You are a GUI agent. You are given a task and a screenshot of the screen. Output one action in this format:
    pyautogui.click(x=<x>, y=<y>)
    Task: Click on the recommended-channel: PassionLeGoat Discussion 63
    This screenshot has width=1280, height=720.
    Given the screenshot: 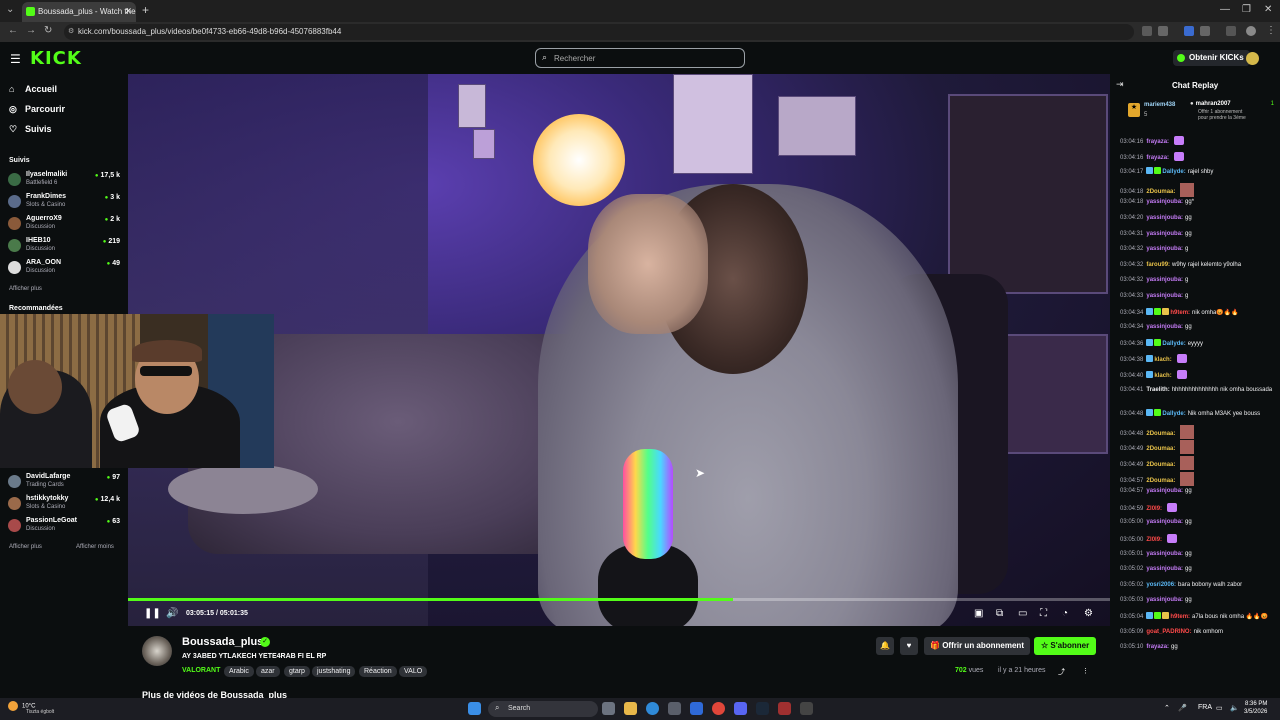 What is the action you would take?
    pyautogui.click(x=65, y=526)
    